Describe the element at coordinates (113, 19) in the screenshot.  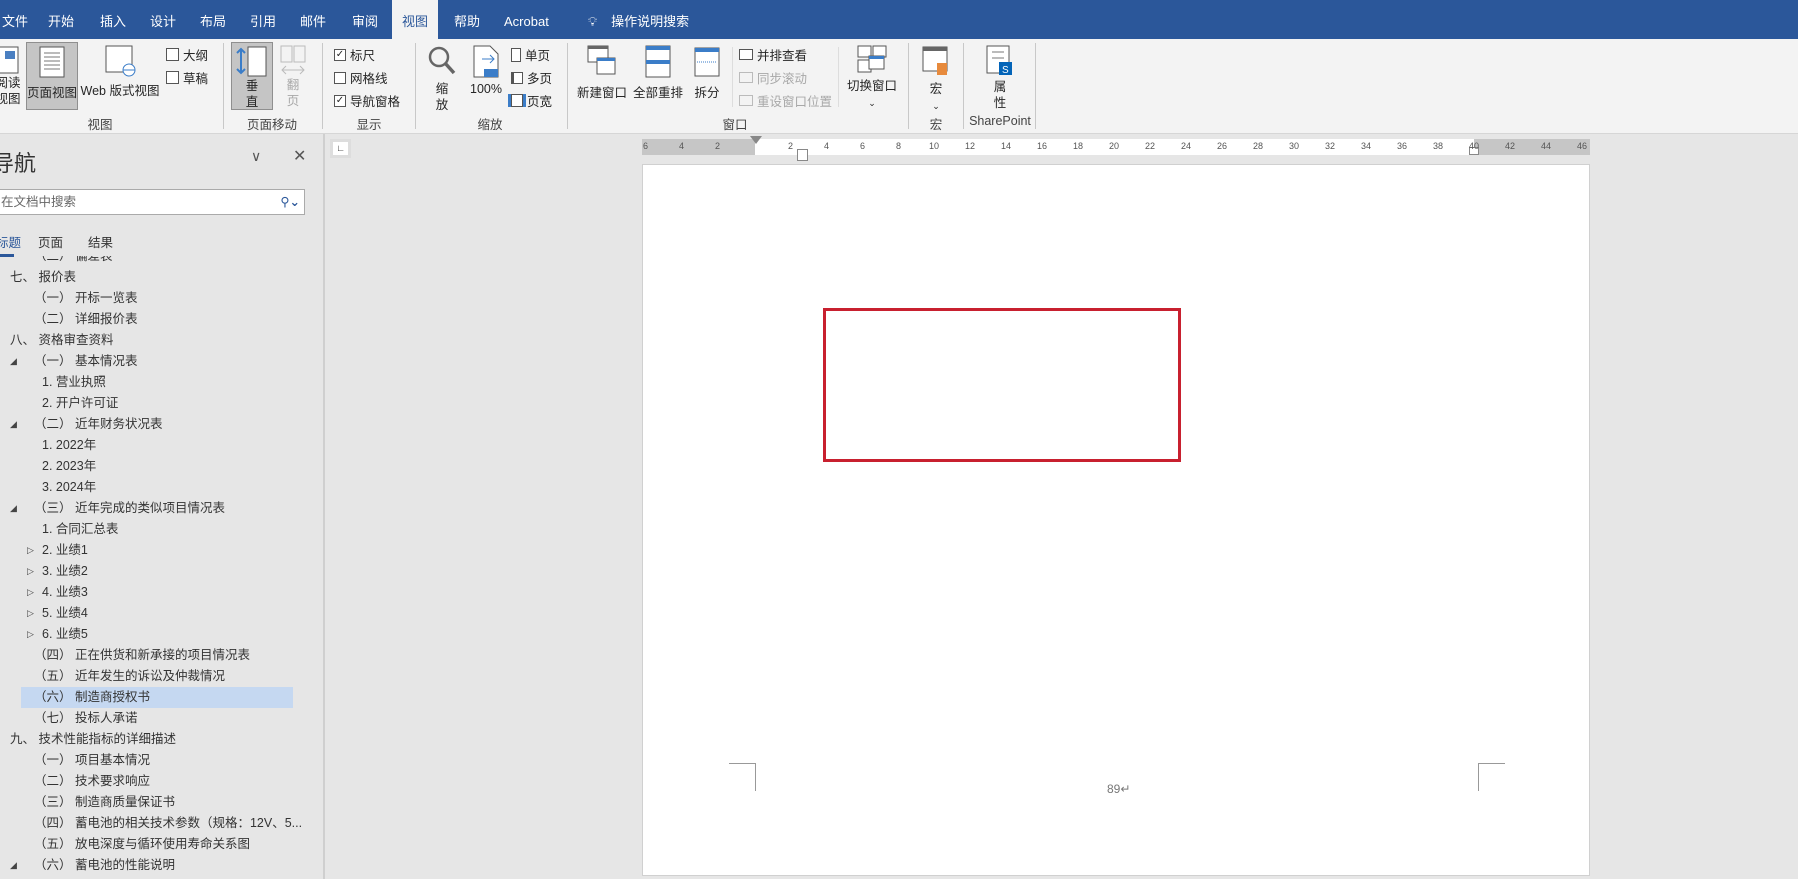
I see `tab-2: 插入` at that location.